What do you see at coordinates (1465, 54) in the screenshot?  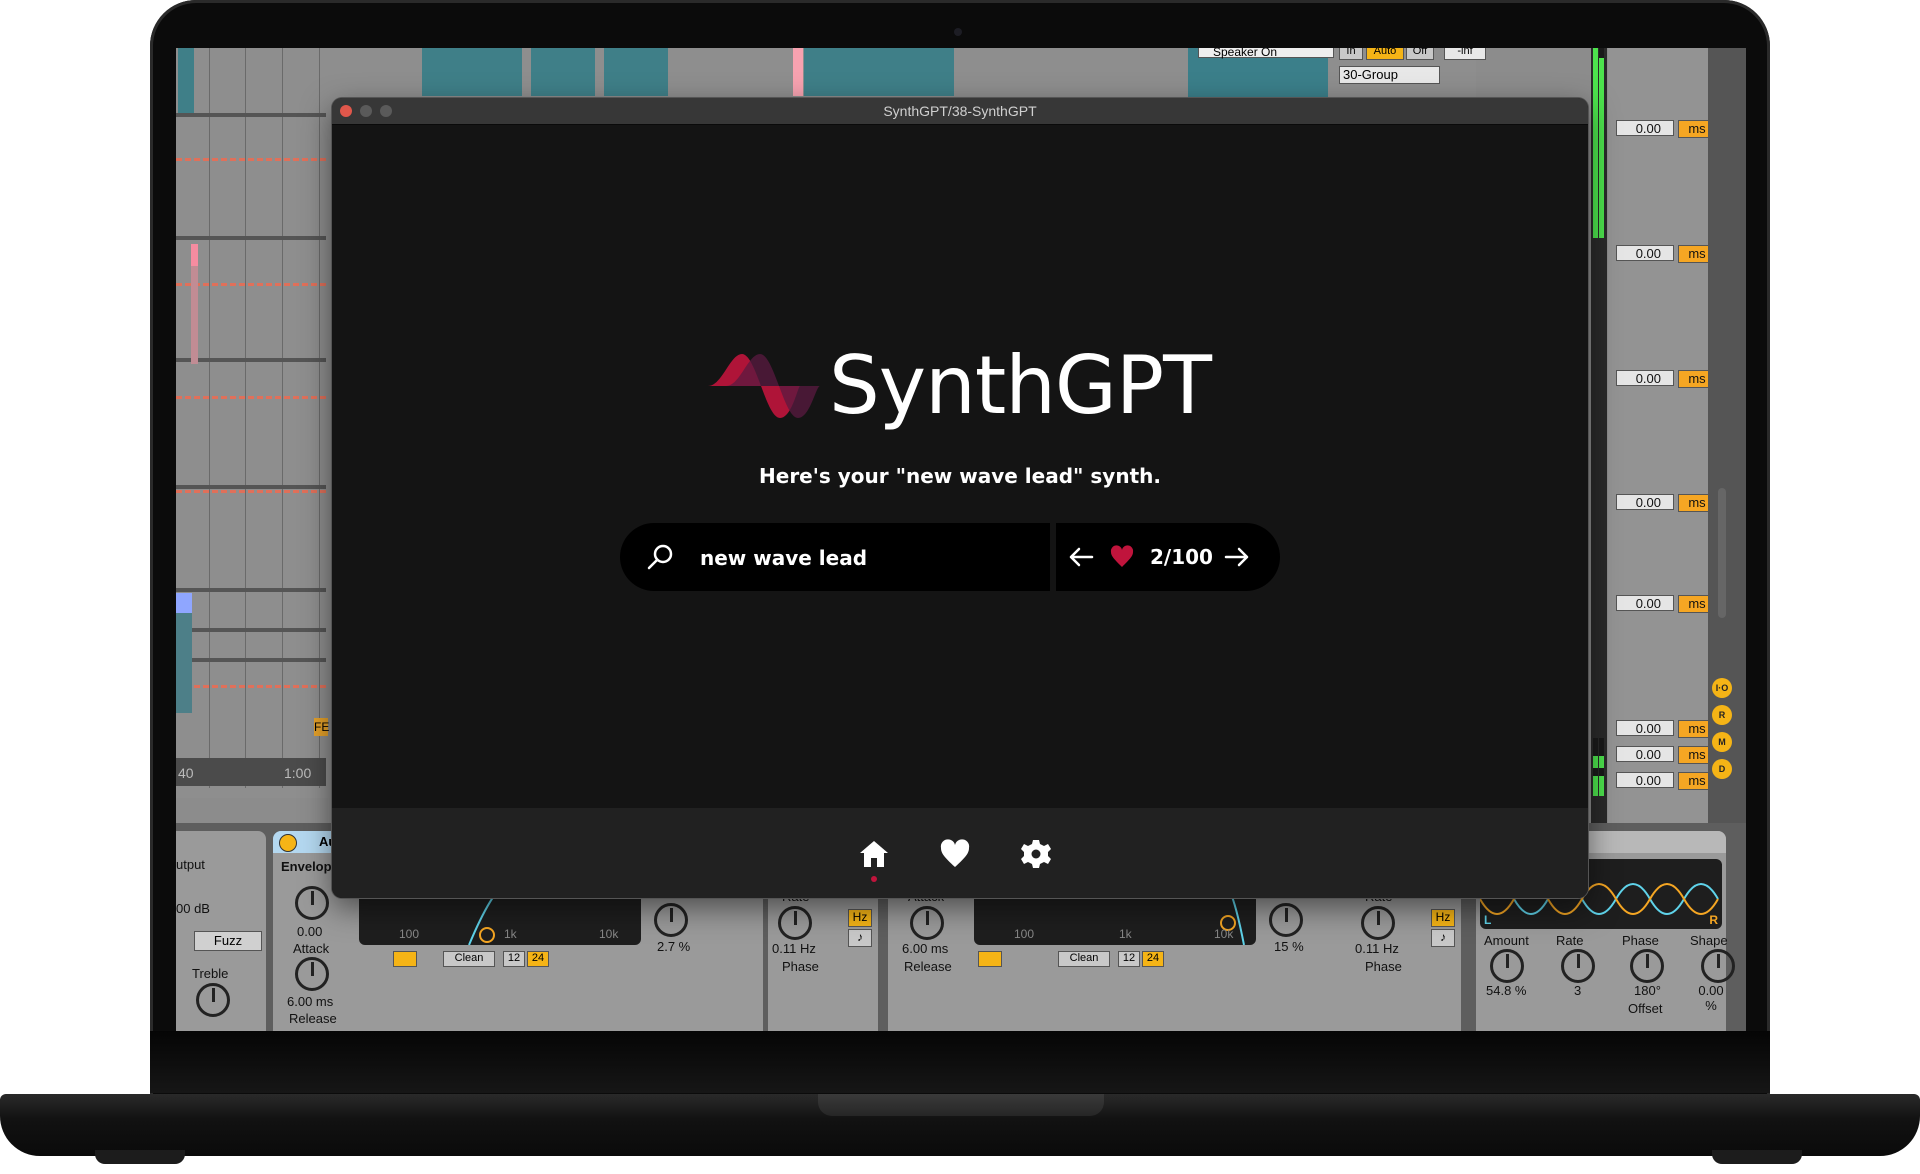 I see `volume-field: -inf` at bounding box center [1465, 54].